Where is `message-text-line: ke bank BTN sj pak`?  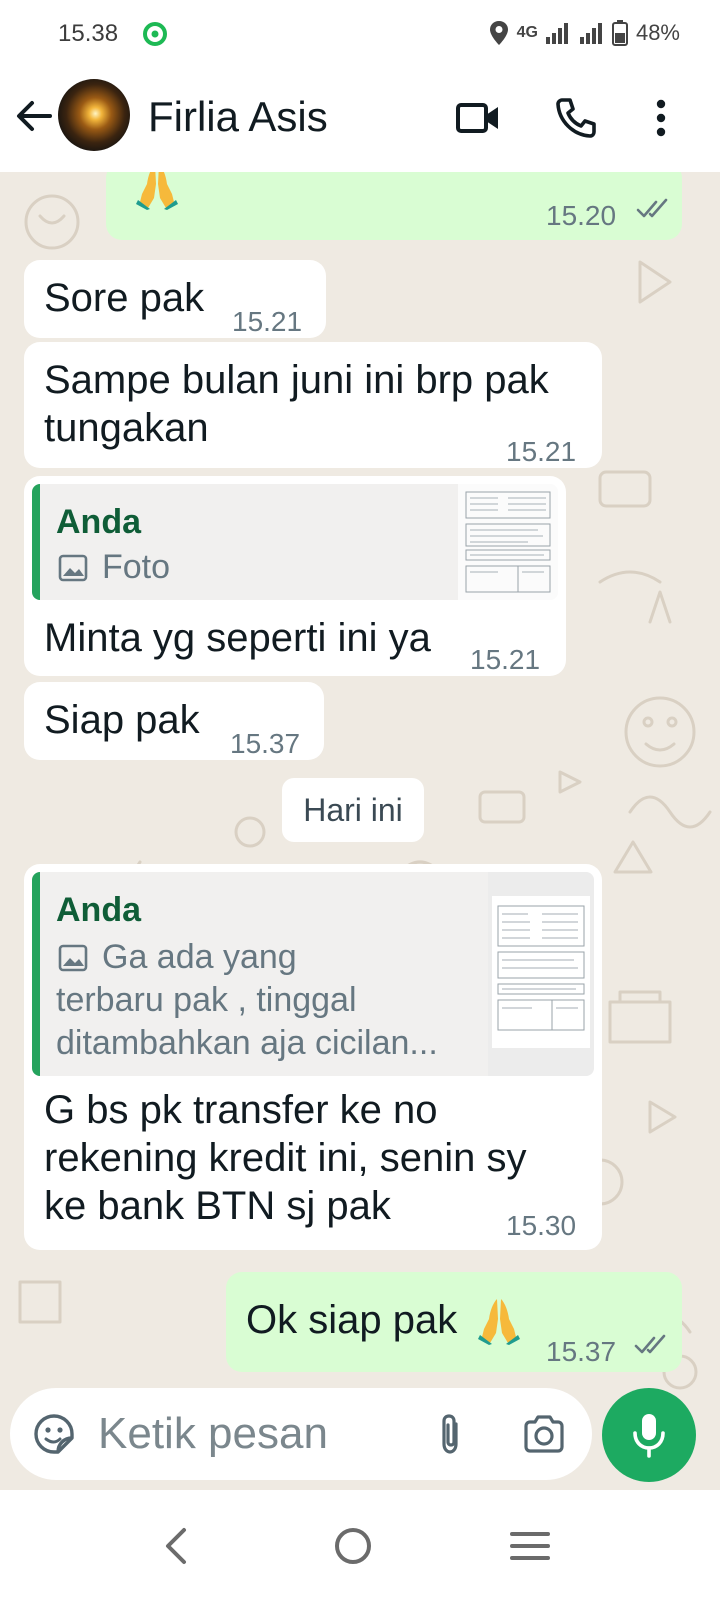 message-text-line: ke bank BTN sj pak is located at coordinates (217, 1206).